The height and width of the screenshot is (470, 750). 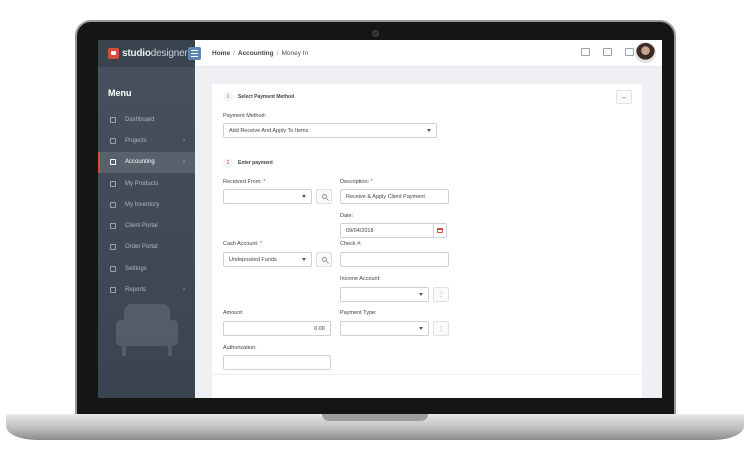 I want to click on sidebar-item-order-portal: Order Portal, so click(x=146, y=247).